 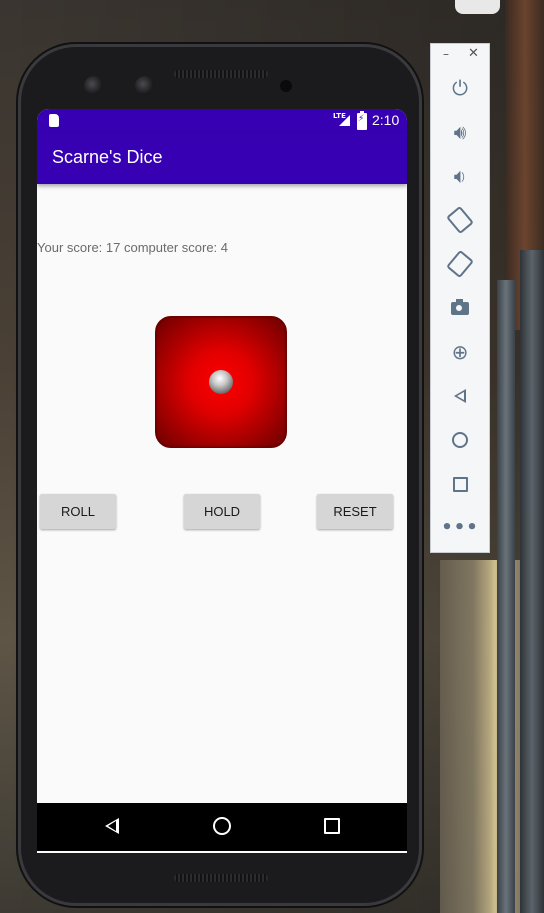 What do you see at coordinates (133, 247) in the screenshot?
I see `score-text: Your score: 17 computer score: 4` at bounding box center [133, 247].